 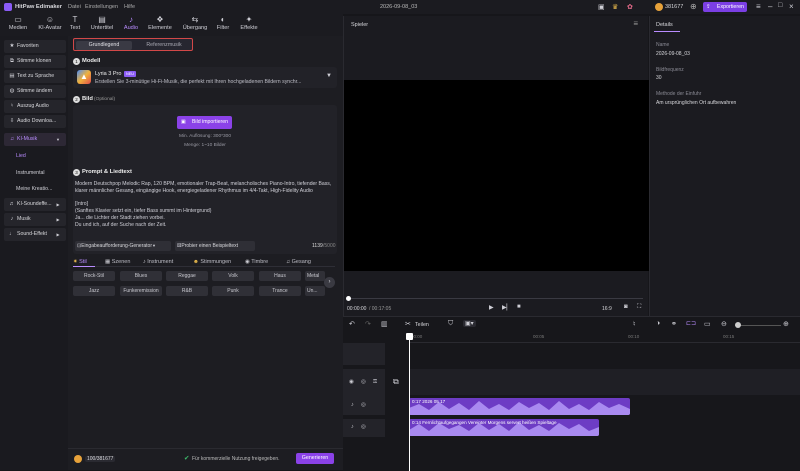 What do you see at coordinates (469, 323) in the screenshot?
I see `crop-icon: ▣▾` at bounding box center [469, 323].